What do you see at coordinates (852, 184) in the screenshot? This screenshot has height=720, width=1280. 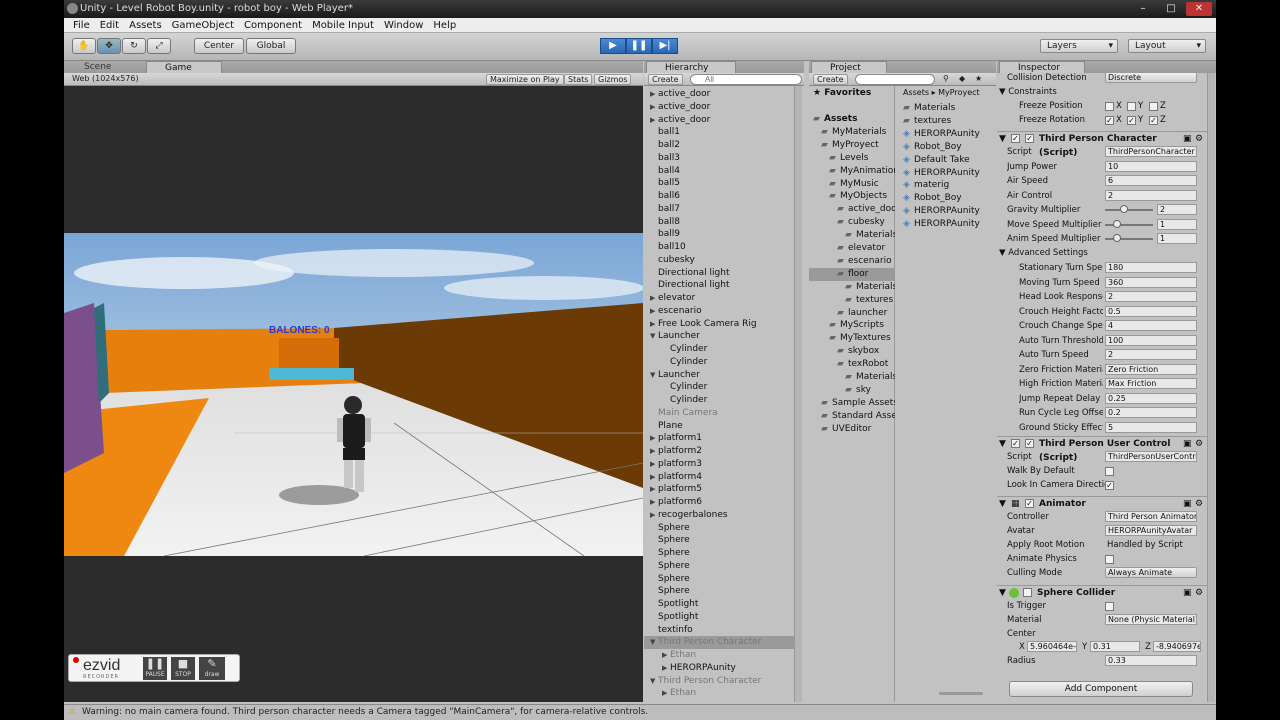 I see `project-folder-item: ▰ MyMusic` at bounding box center [852, 184].